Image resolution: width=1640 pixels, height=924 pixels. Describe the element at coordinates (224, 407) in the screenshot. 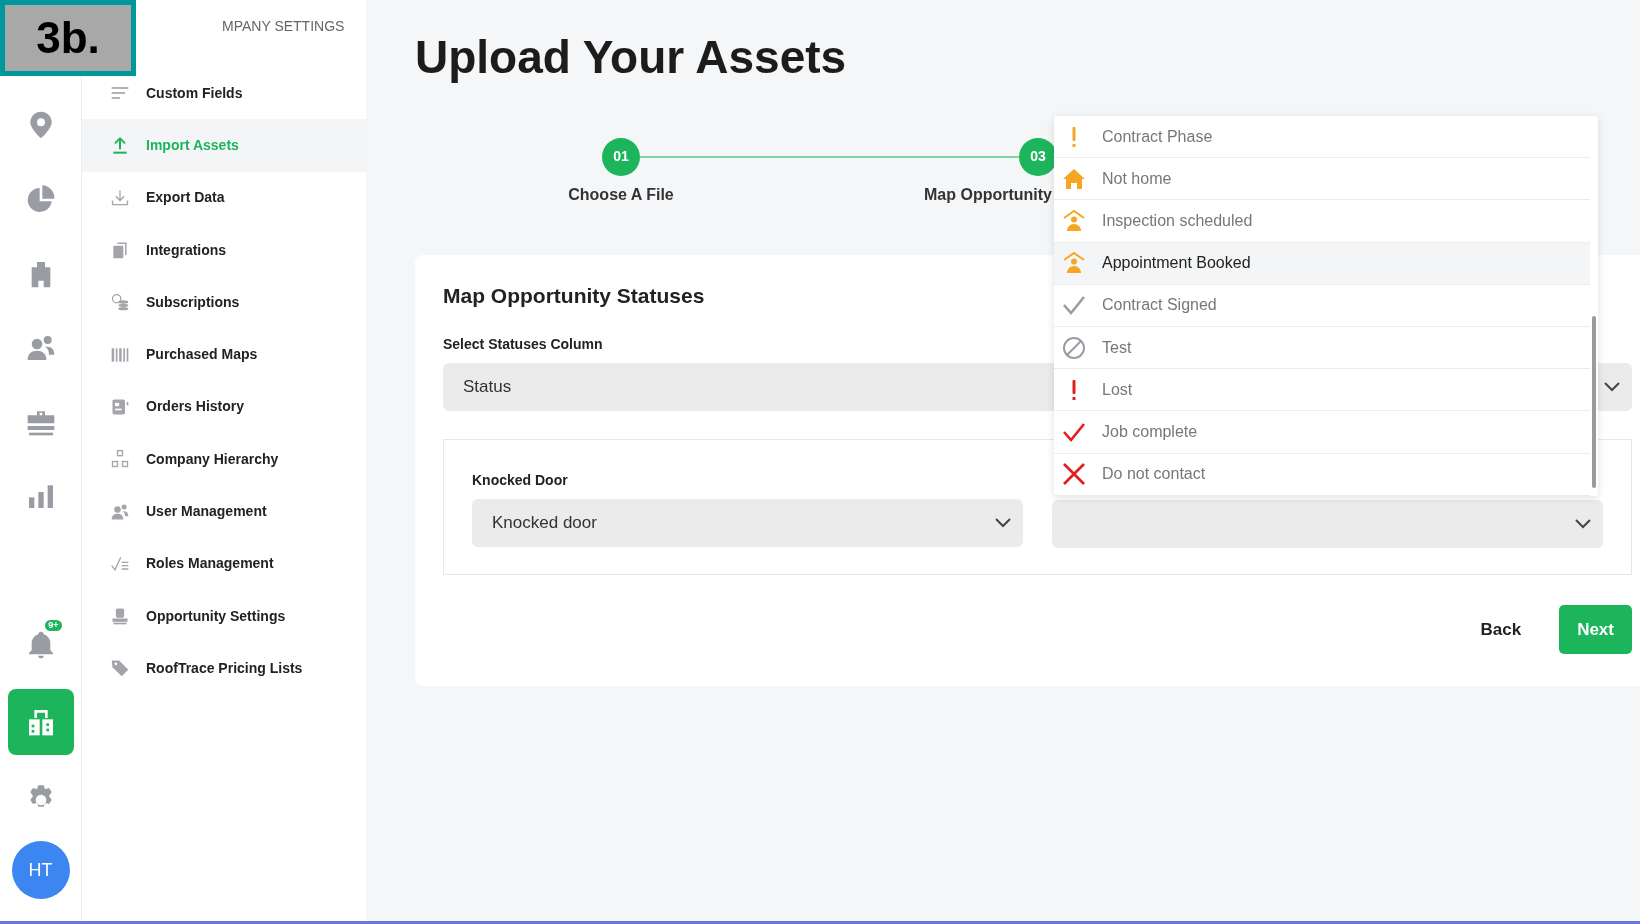

I see `sidebar-item: Orders History` at that location.